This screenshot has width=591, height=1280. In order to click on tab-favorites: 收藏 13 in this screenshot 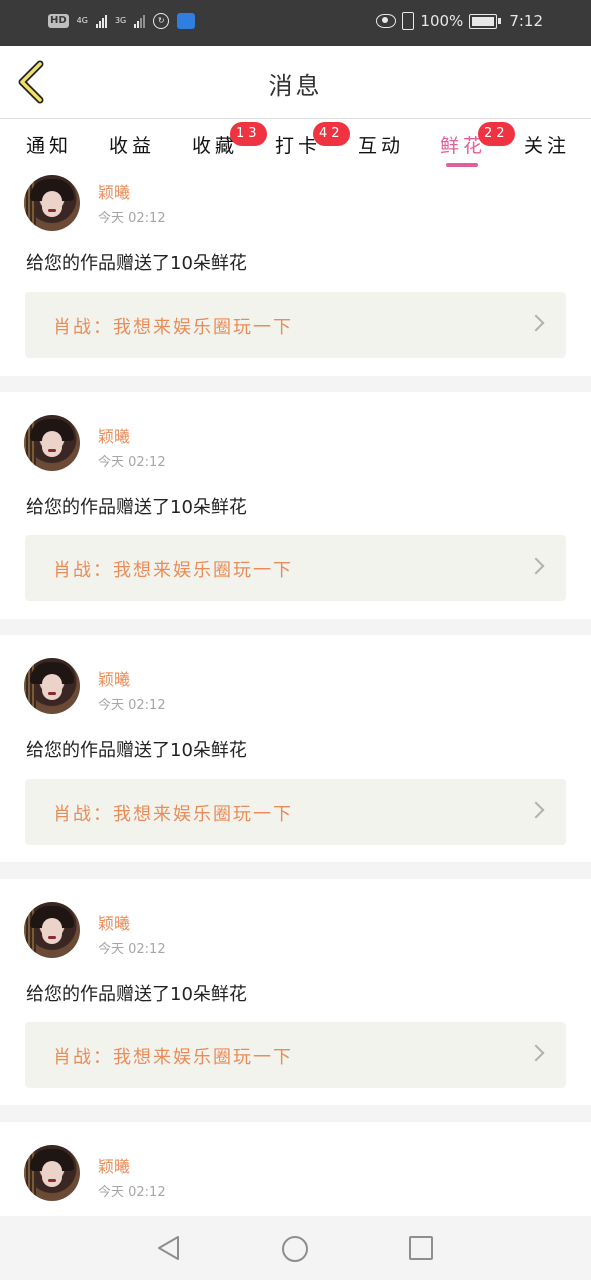, I will do `click(229, 140)`.